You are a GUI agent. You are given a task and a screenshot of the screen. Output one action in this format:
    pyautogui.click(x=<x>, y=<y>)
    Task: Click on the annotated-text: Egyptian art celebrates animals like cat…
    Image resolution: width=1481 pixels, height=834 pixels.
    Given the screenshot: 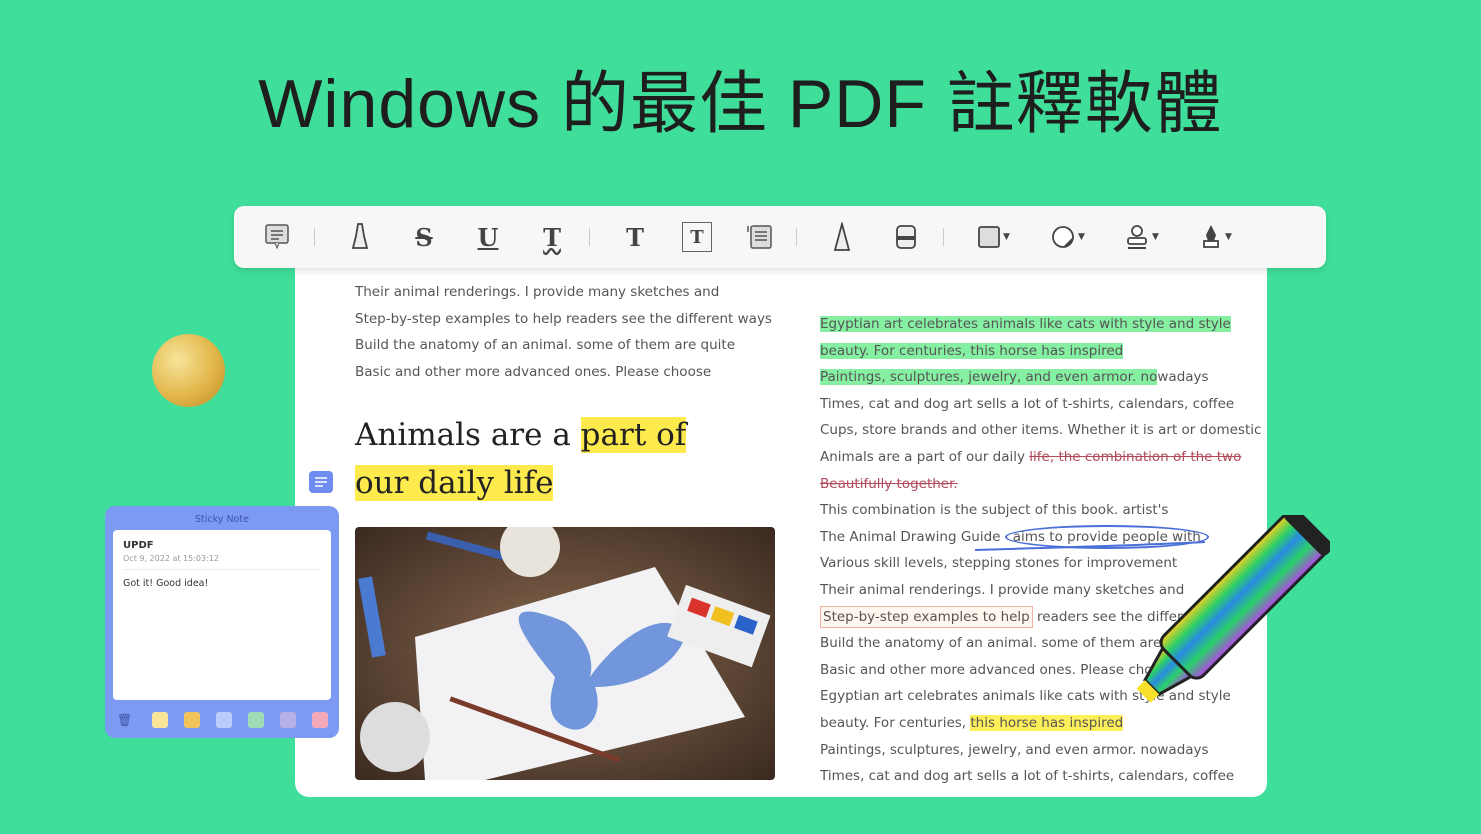 What is the action you would take?
    pyautogui.click(x=1025, y=324)
    